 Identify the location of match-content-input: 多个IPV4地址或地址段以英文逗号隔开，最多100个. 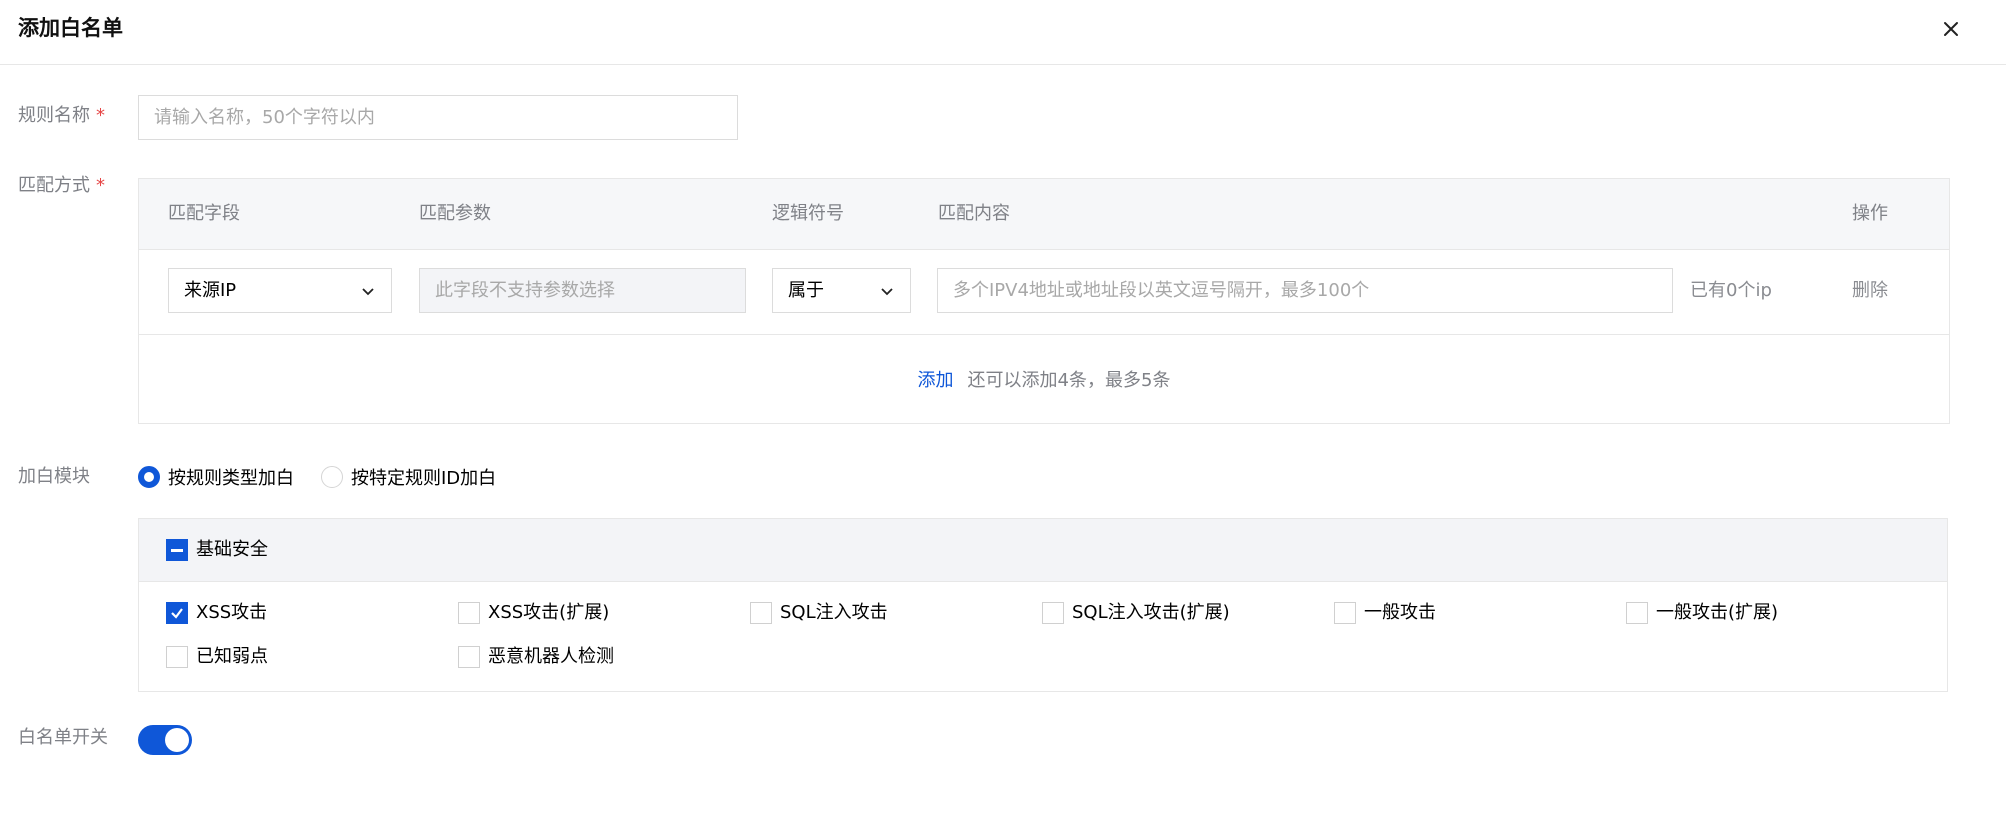
(1305, 290).